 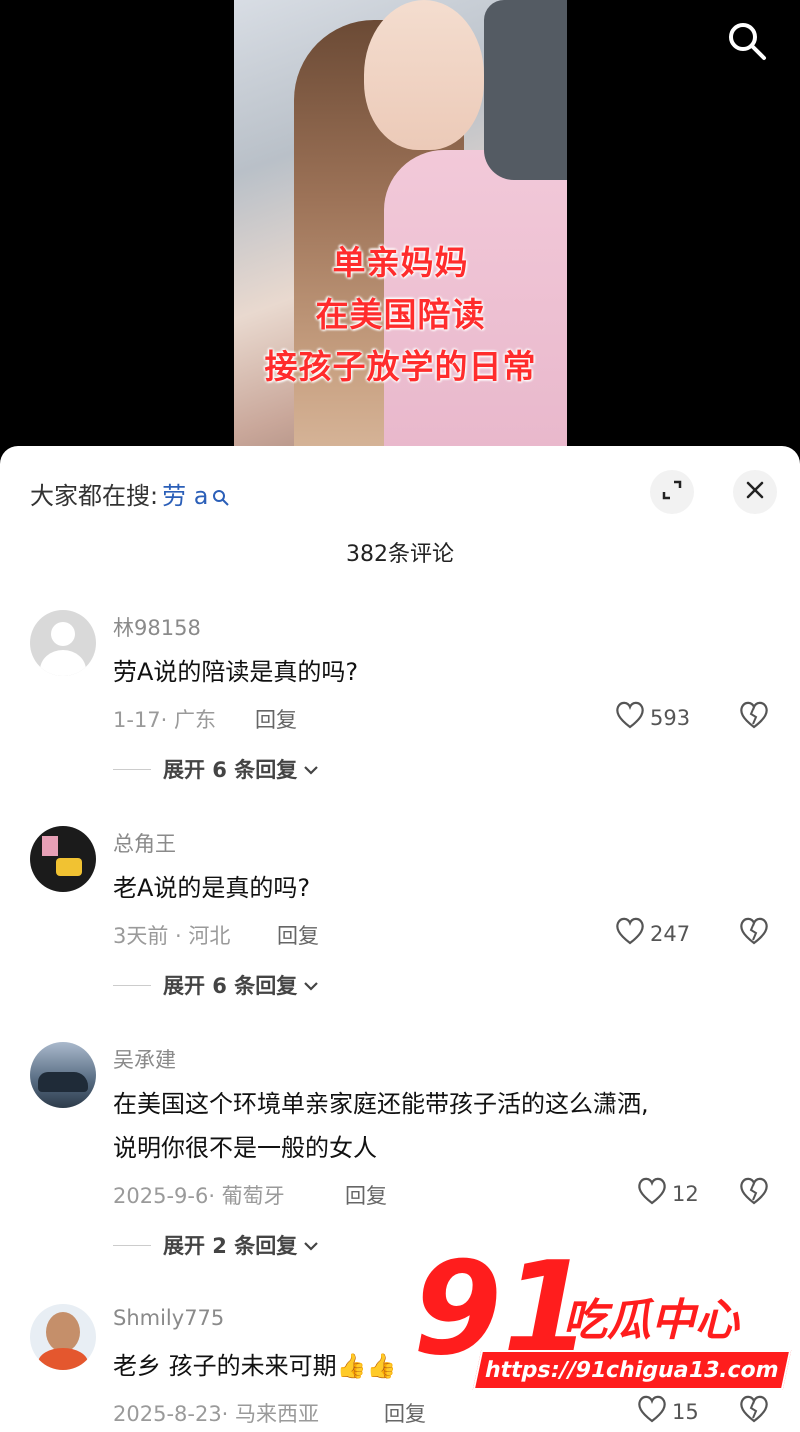 I want to click on comment-meta: 1-17· 广东, so click(x=165, y=720).